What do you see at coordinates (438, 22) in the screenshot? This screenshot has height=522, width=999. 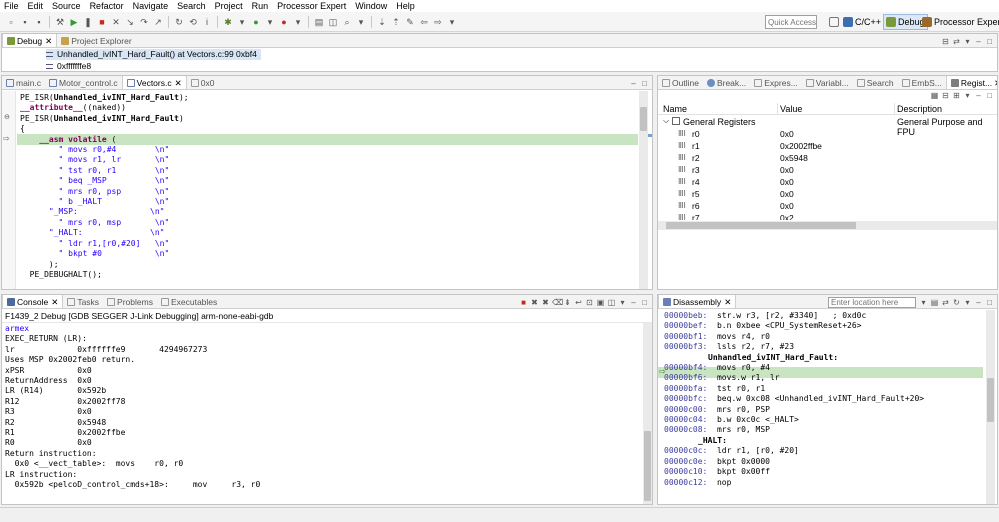 I see `forward-icon: ⇨` at bounding box center [438, 22].